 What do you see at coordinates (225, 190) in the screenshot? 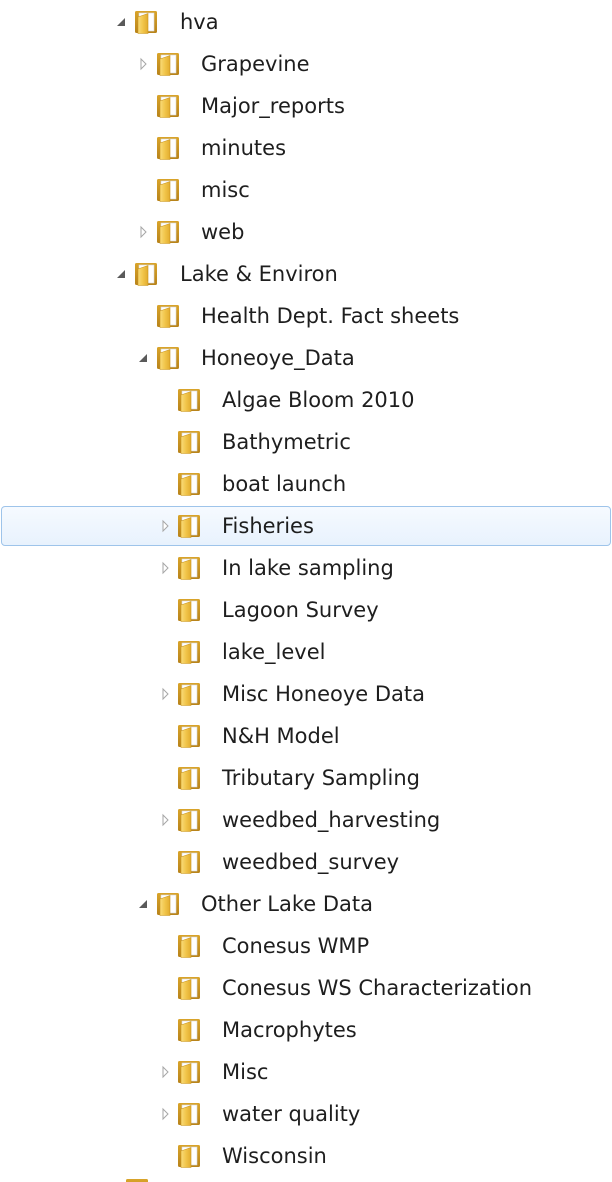
I see `tree-item-label: misc` at bounding box center [225, 190].